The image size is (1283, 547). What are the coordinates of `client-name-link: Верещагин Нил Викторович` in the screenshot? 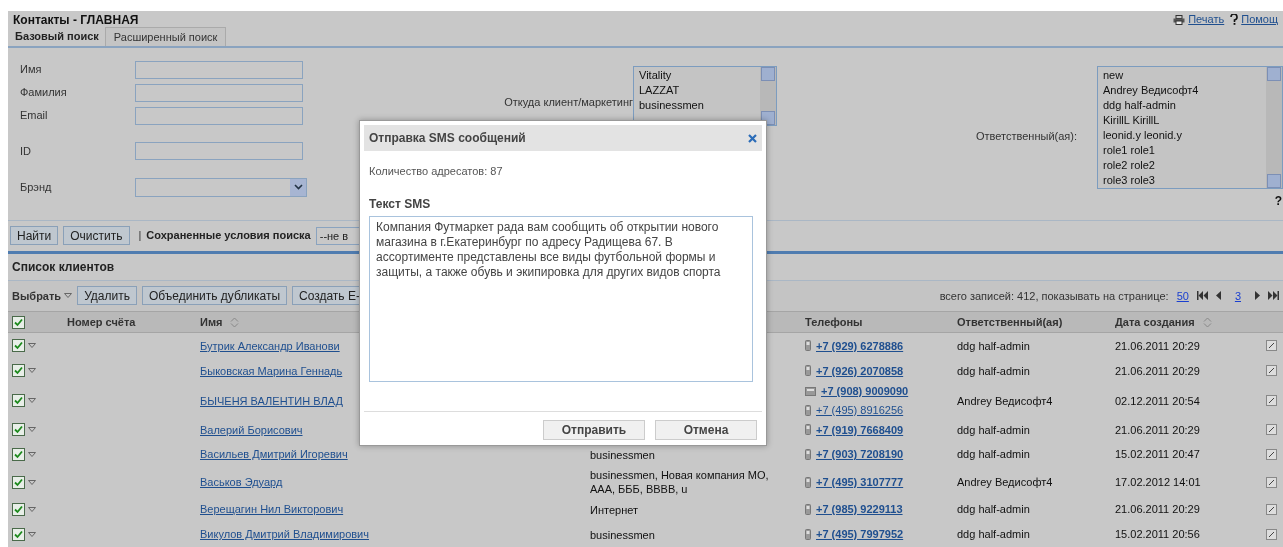 It's located at (395, 509).